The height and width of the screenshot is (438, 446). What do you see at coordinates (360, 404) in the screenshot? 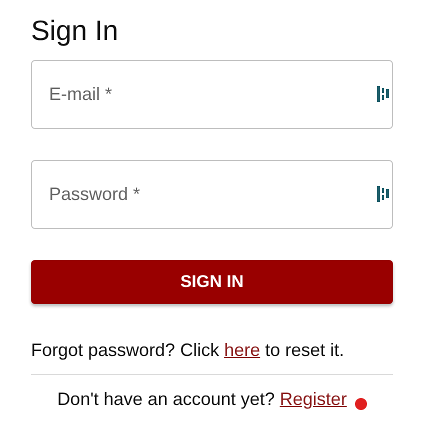
I see `dot-icon` at bounding box center [360, 404].